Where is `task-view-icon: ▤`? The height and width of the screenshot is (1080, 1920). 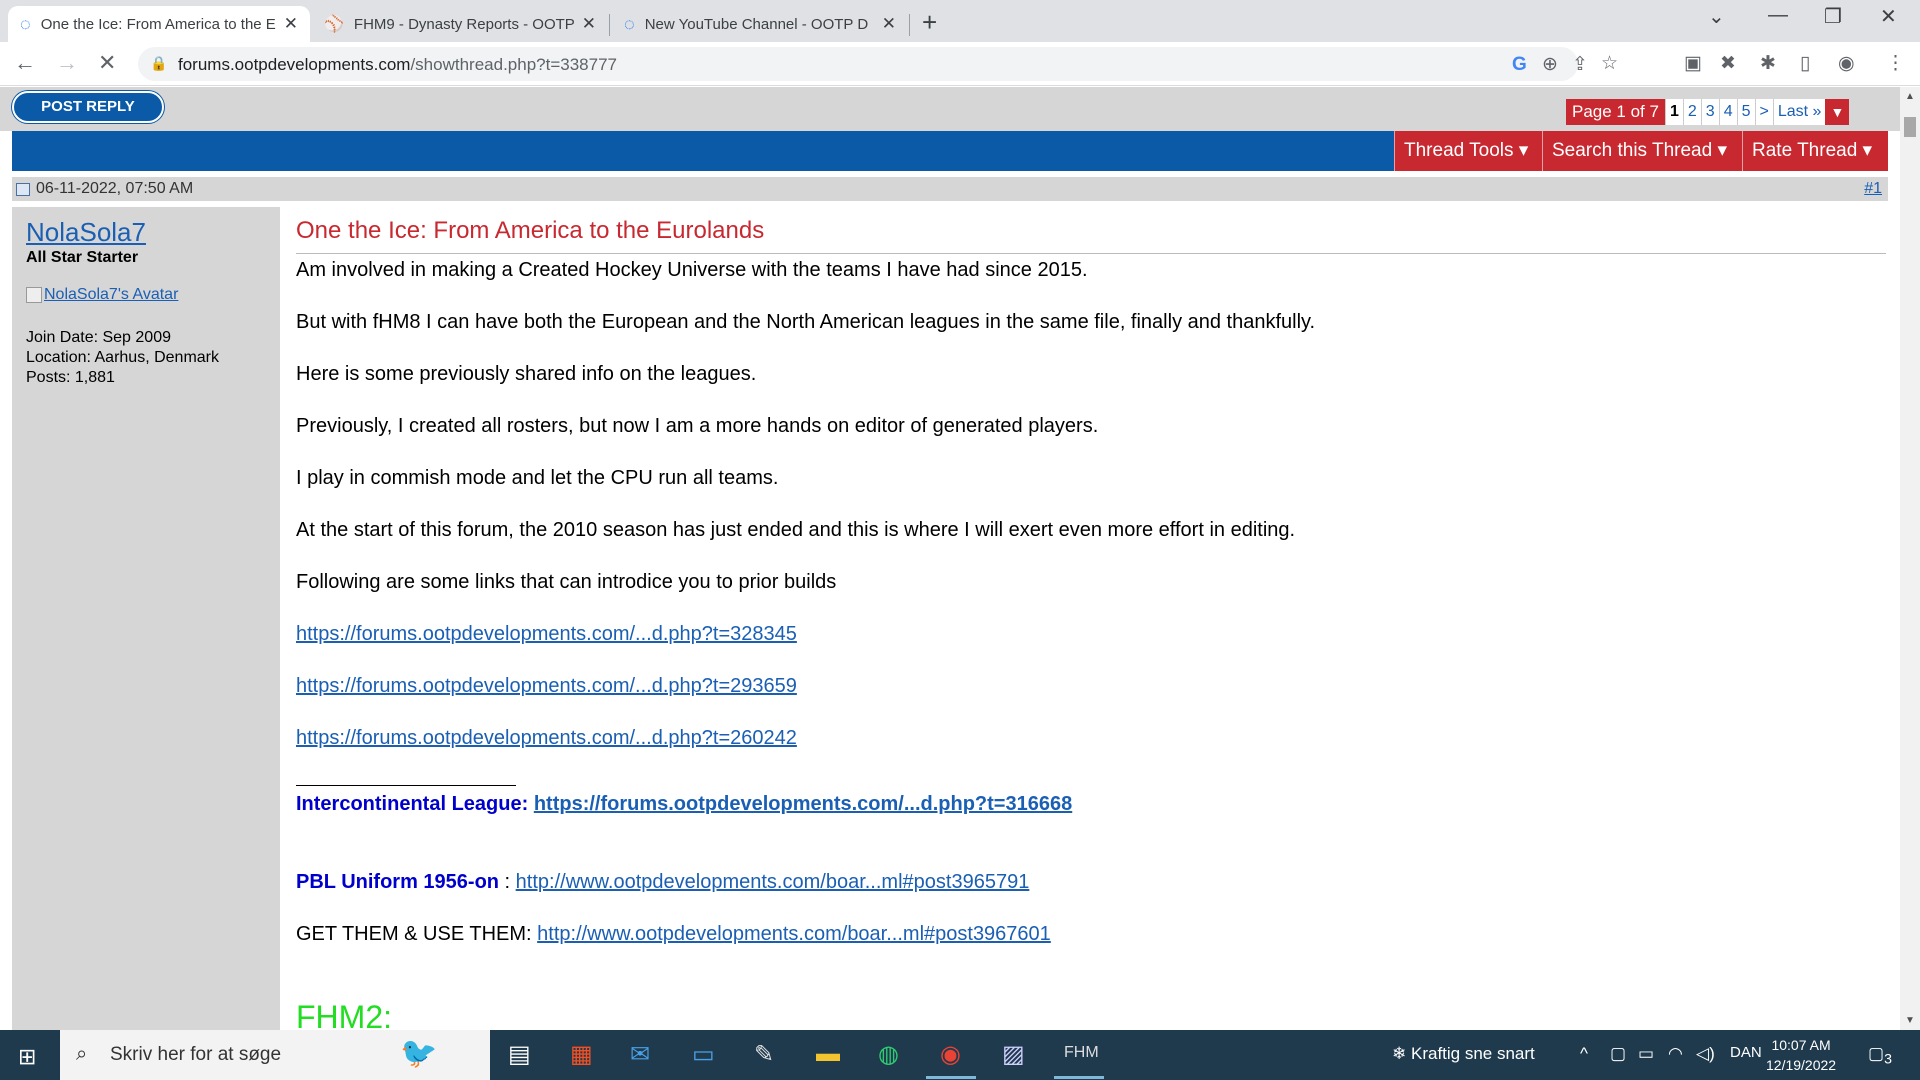 task-view-icon: ▤ is located at coordinates (519, 1054).